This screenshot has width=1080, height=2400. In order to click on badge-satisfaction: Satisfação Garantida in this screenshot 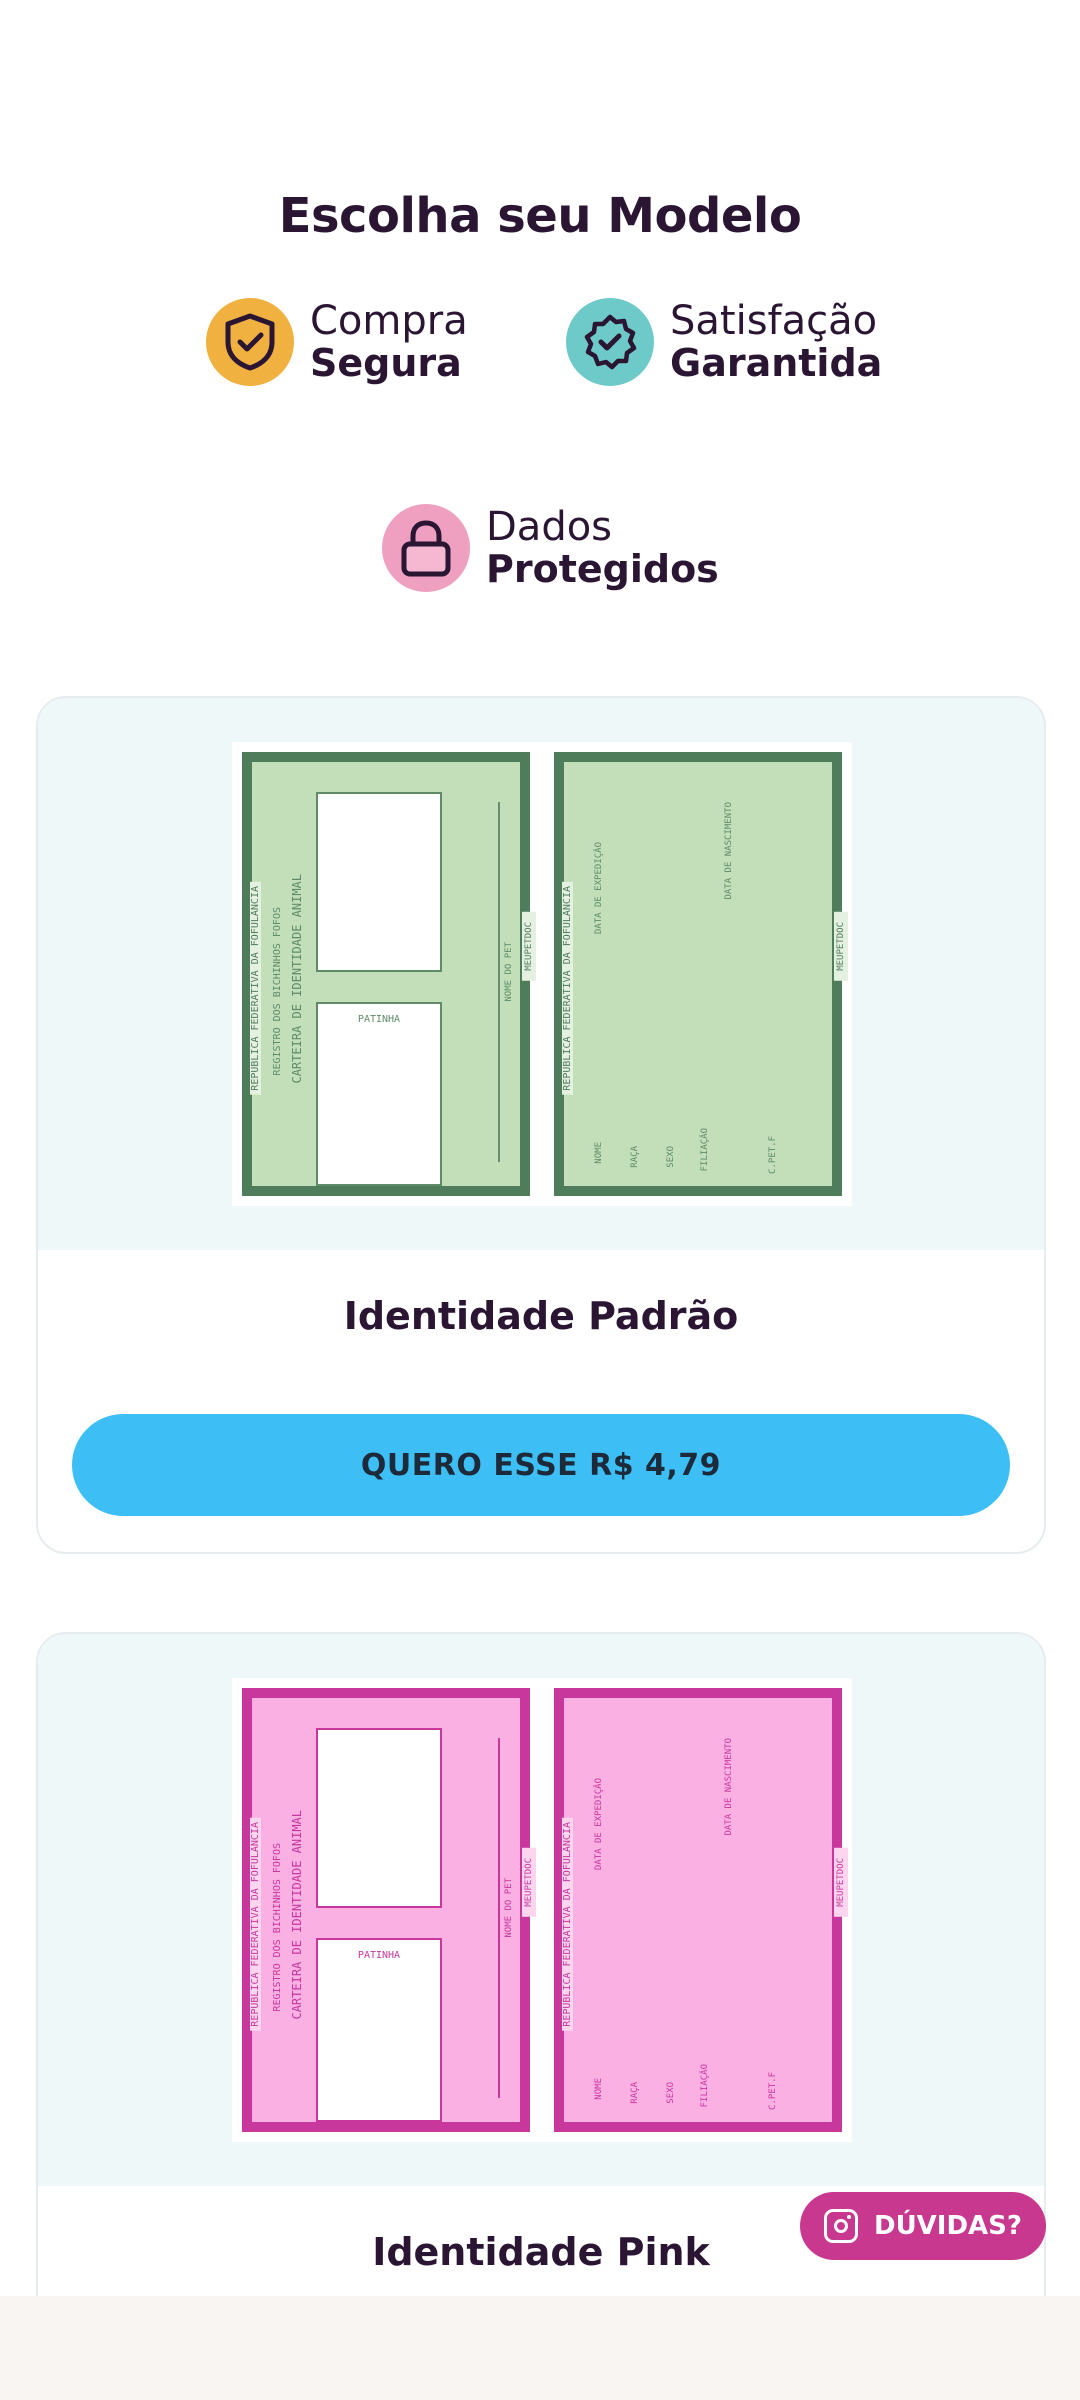, I will do `click(724, 342)`.